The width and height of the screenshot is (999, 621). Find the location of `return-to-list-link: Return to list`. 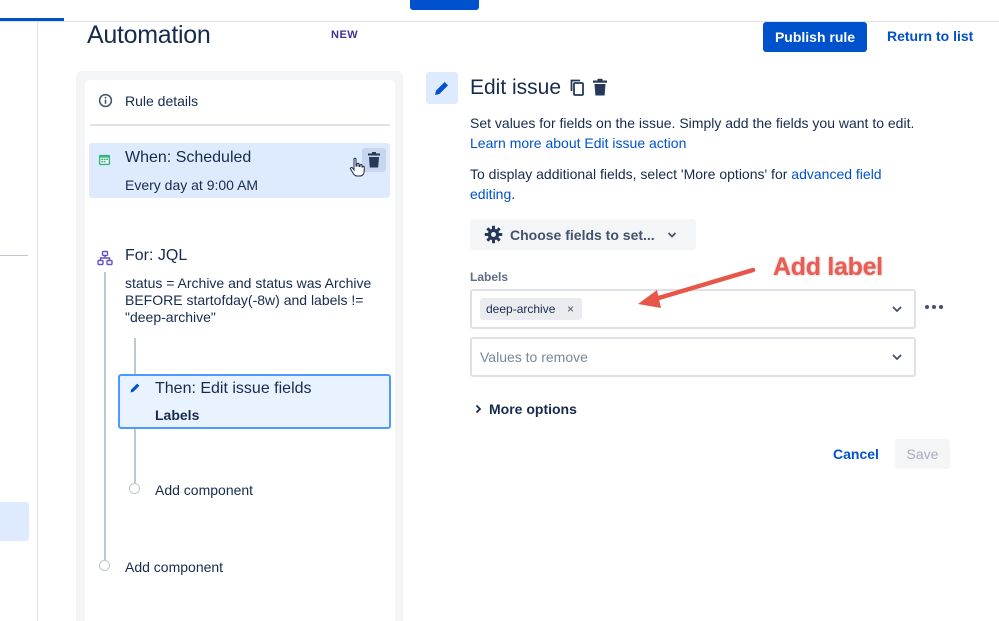

return-to-list-link: Return to list is located at coordinates (930, 36).